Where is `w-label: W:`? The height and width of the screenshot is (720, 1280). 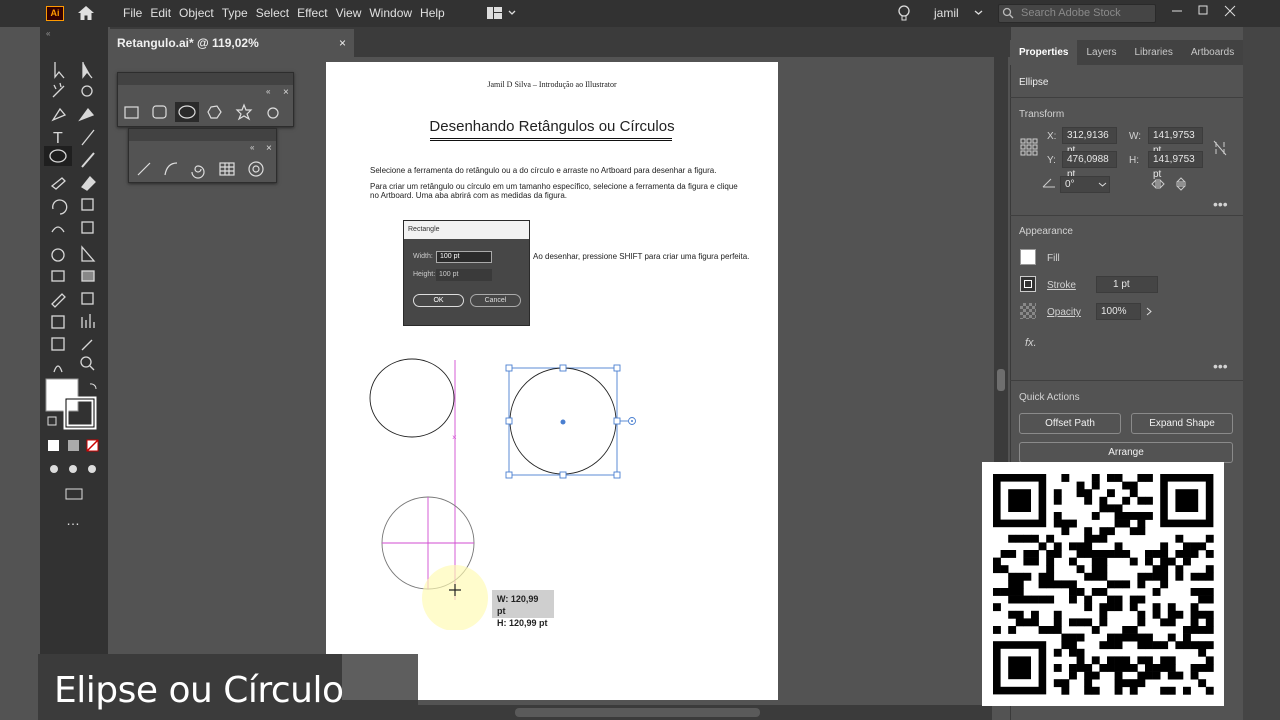
w-label: W: is located at coordinates (1135, 136).